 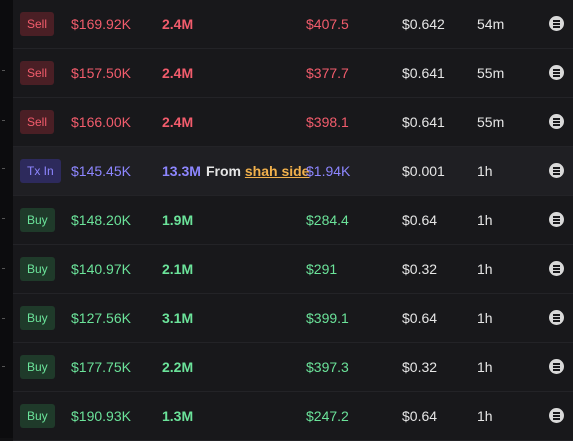 I want to click on usd-value: $190.93K, so click(x=101, y=416).